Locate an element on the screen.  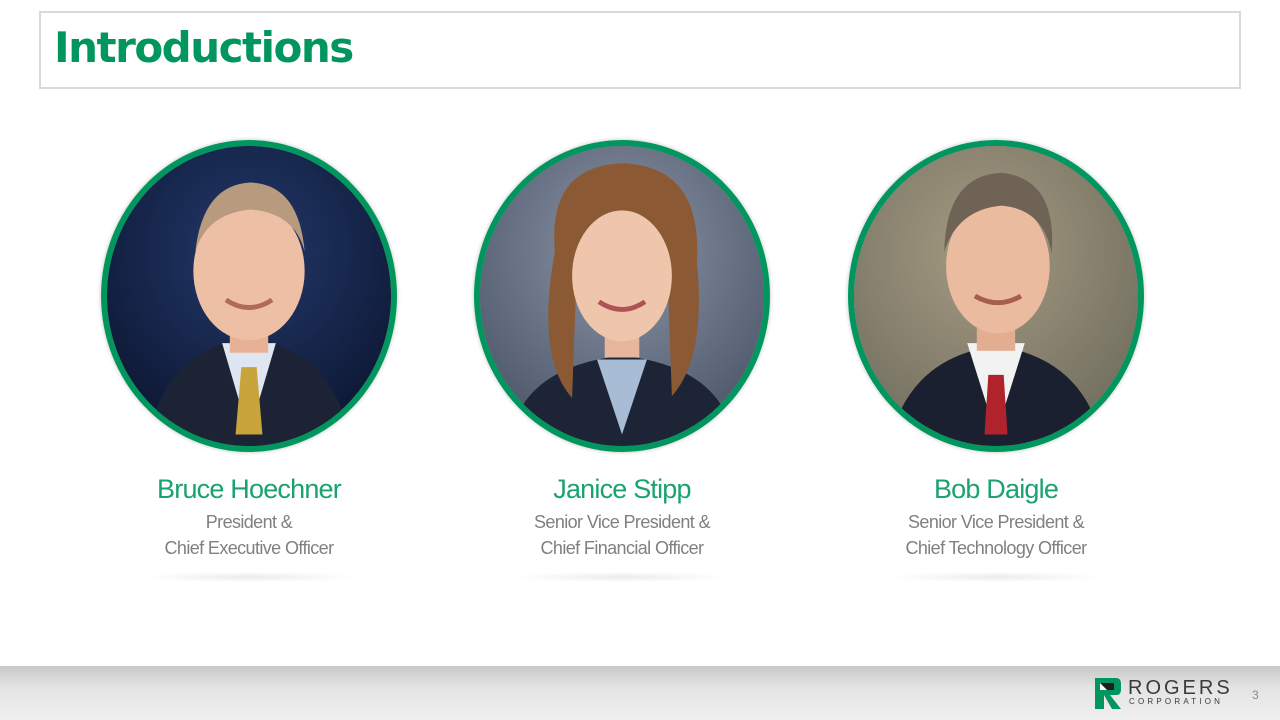
person-role-line2: Chief Executive Officer is located at coordinates (249, 548).